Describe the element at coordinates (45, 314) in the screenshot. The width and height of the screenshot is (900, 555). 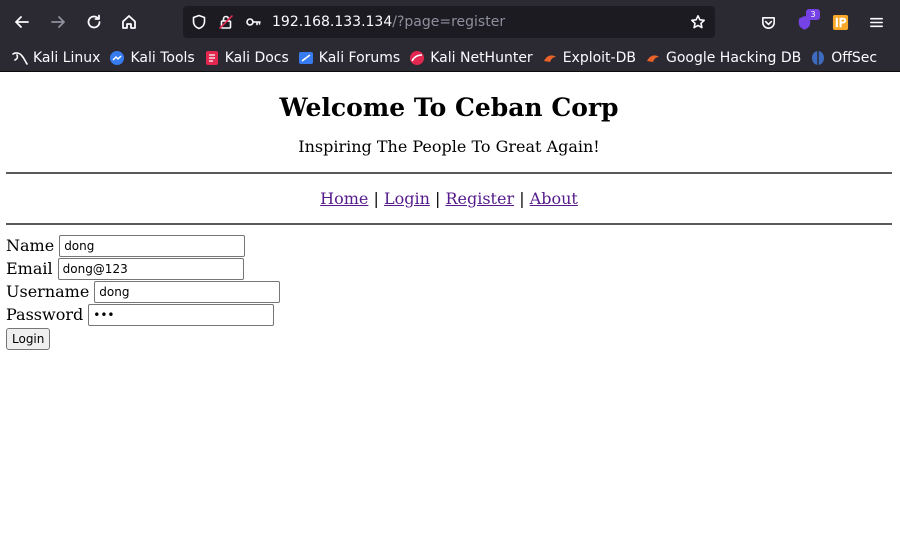
I see `password-label: Password` at that location.